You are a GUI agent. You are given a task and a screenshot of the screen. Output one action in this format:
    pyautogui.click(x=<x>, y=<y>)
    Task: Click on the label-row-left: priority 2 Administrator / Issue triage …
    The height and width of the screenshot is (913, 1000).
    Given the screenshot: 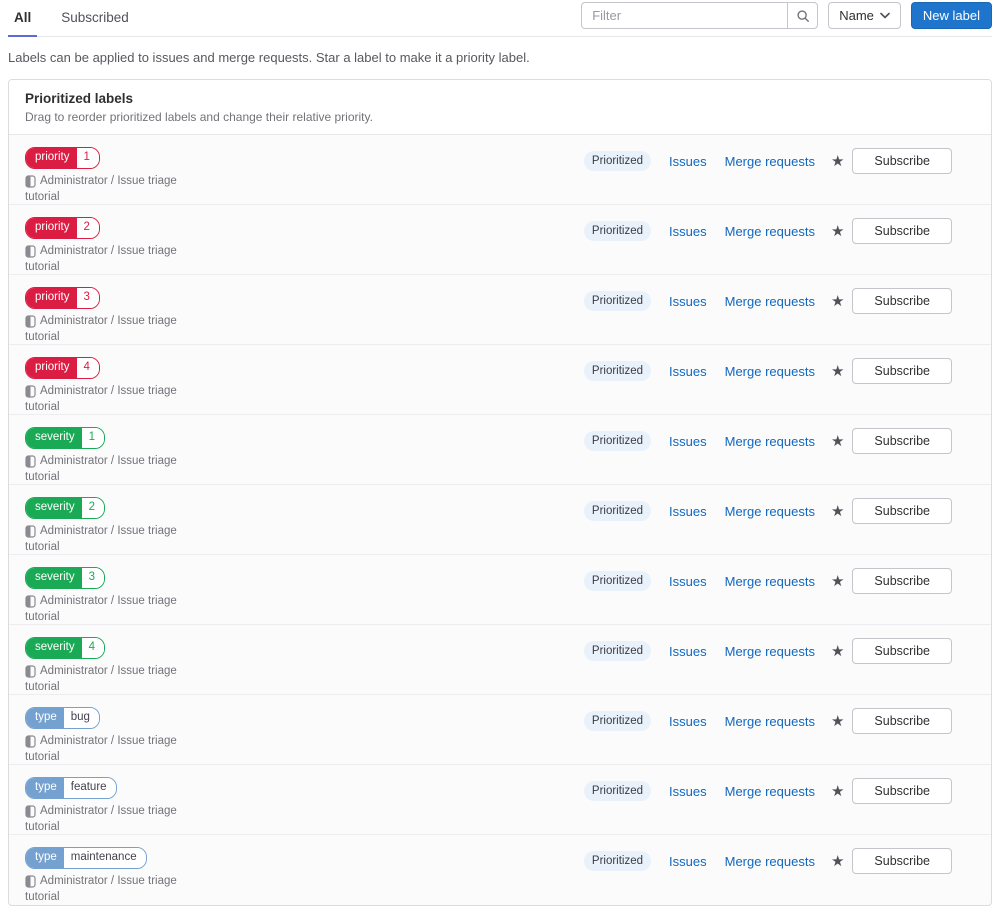 What is the action you would take?
    pyautogui.click(x=101, y=245)
    